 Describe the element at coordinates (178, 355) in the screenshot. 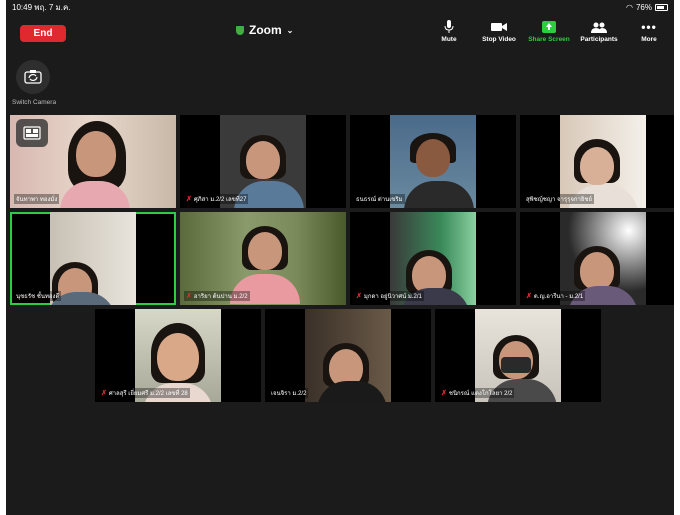

I see `participant-tile: ✗ ศาลสุรี เยี่ยมศรี ม.2/2 เลขที่ 28` at that location.